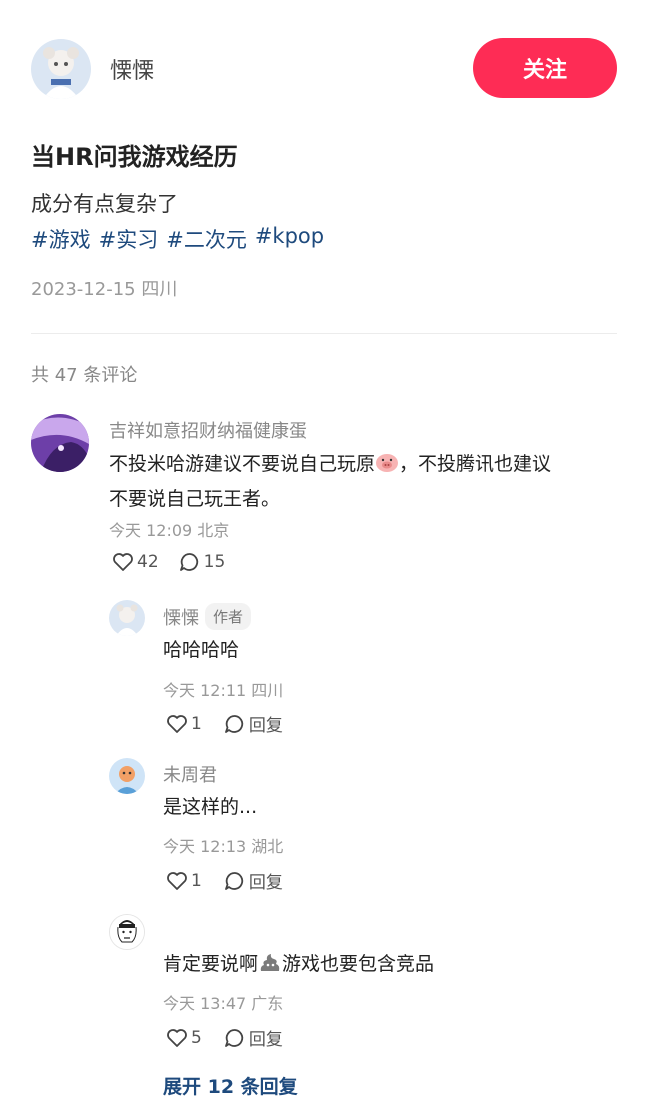 This screenshot has height=1114, width=652. Describe the element at coordinates (324, 333) in the screenshot. I see `divider` at that location.